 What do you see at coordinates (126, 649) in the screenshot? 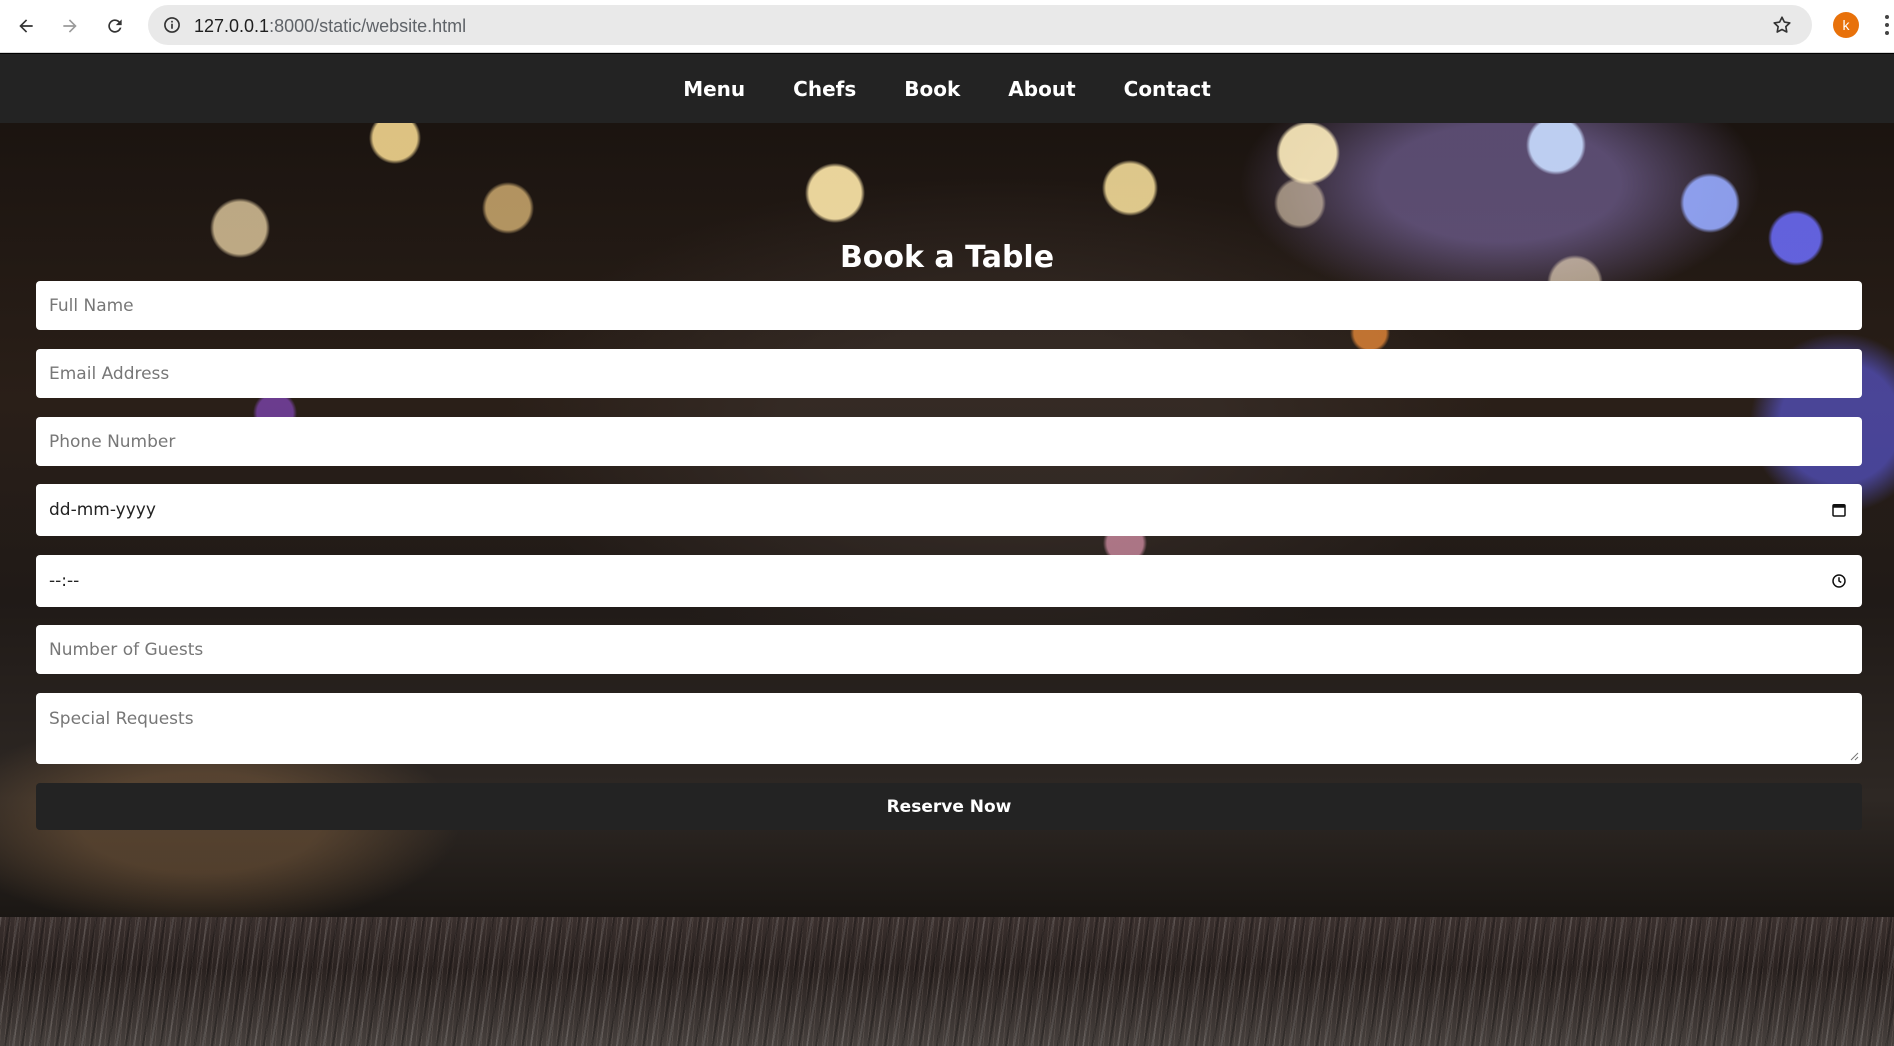
I see `guests-placeholder: Number of Guests` at bounding box center [126, 649].